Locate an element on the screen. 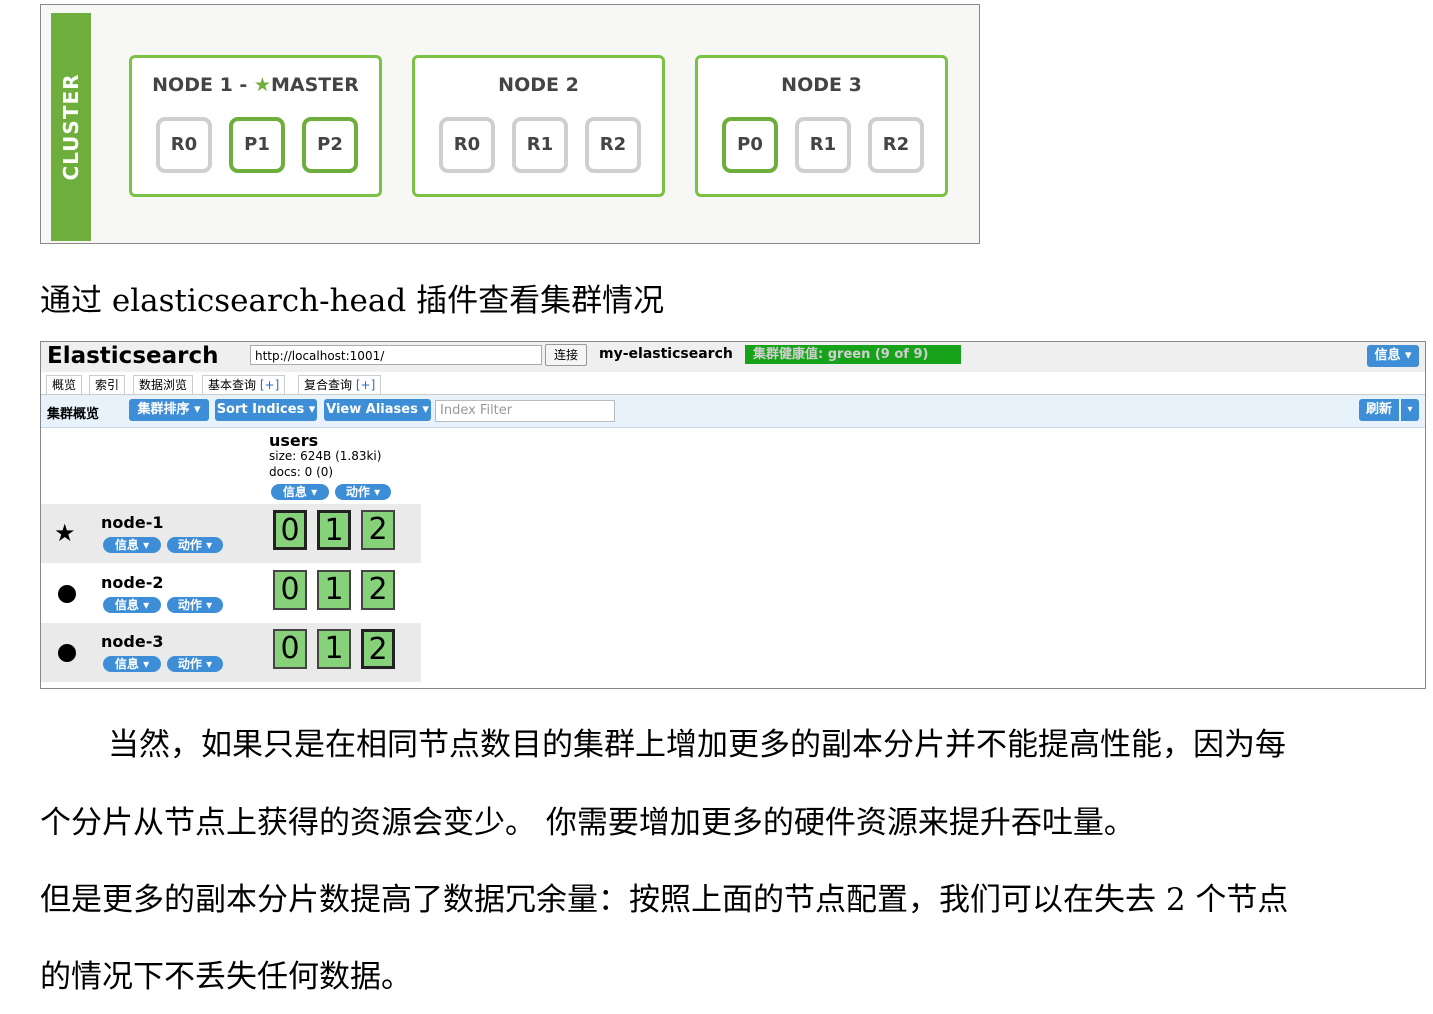 The height and width of the screenshot is (1014, 1433). tab-compound-query: 复合查询 [+] is located at coordinates (340, 384).